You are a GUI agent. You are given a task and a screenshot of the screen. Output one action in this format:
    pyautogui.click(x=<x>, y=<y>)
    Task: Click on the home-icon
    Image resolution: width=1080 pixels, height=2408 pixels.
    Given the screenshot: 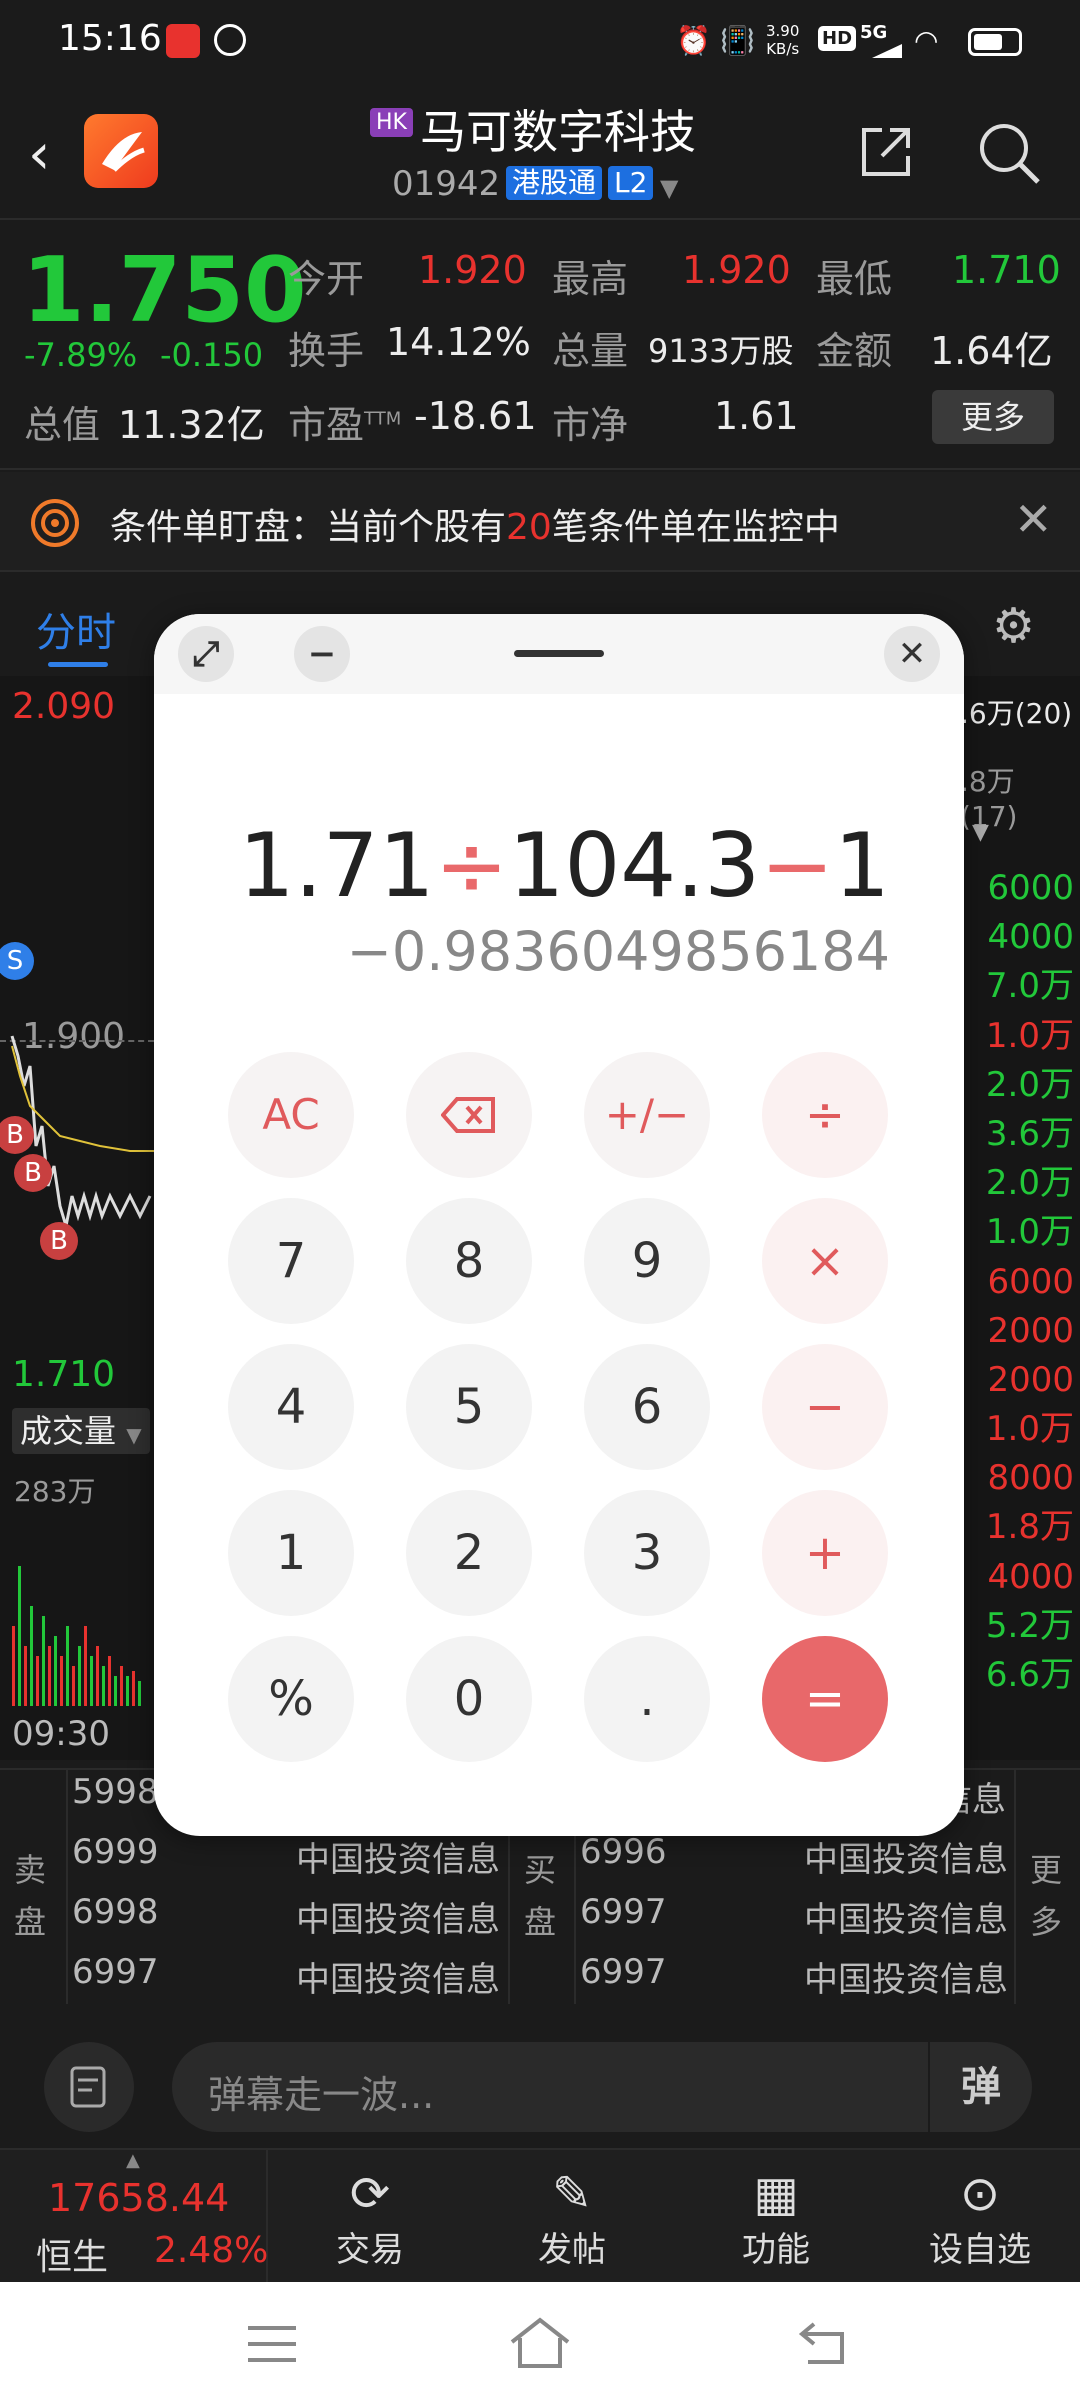 What is the action you would take?
    pyautogui.click(x=540, y=2345)
    